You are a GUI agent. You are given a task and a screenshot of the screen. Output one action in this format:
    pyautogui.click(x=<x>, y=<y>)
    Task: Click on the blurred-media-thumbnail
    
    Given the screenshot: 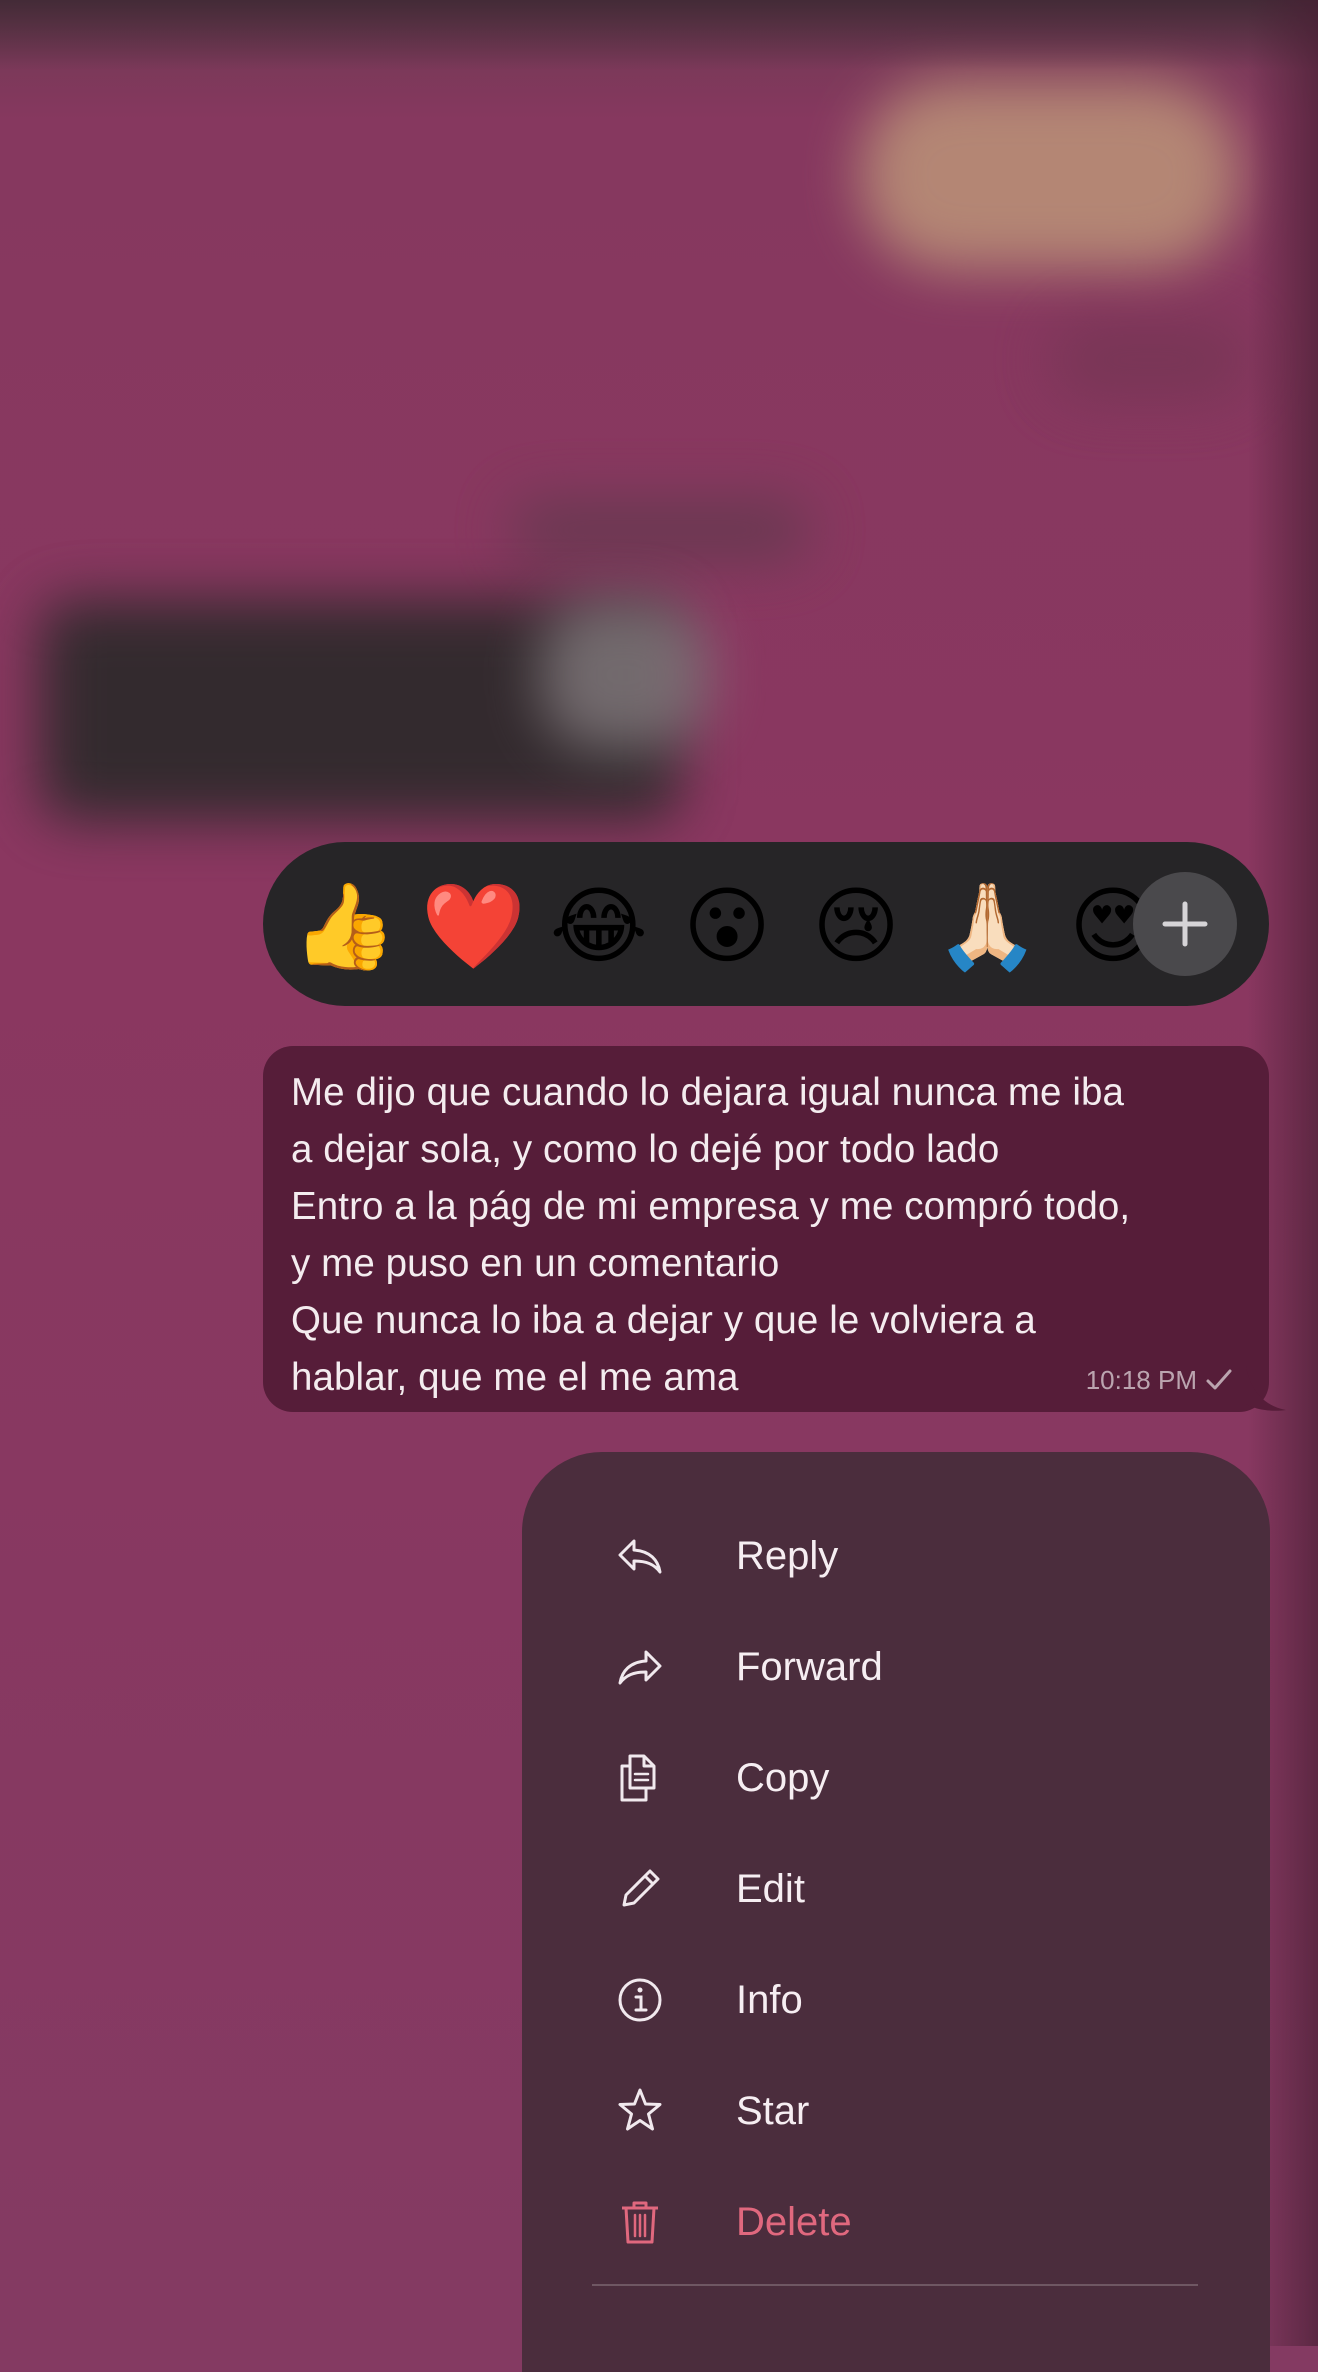 What is the action you would take?
    pyautogui.click(x=625, y=675)
    